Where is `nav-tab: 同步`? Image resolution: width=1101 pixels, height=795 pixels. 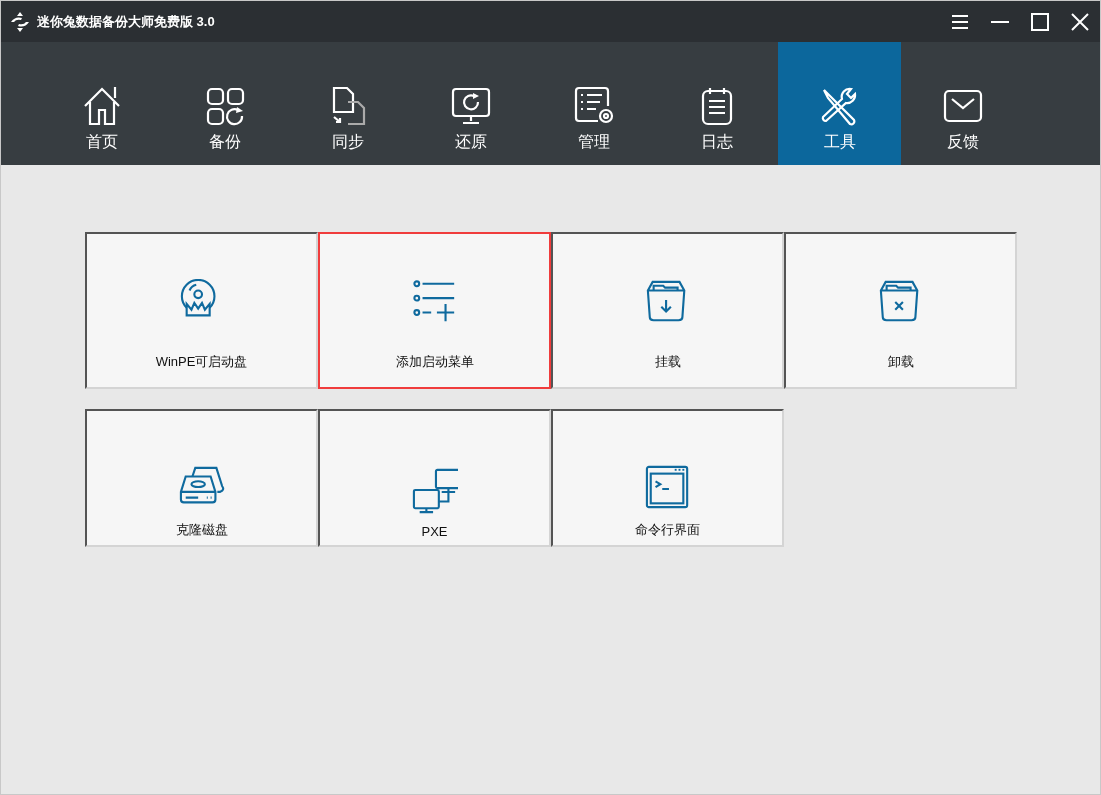
nav-tab: 同步 is located at coordinates (347, 103).